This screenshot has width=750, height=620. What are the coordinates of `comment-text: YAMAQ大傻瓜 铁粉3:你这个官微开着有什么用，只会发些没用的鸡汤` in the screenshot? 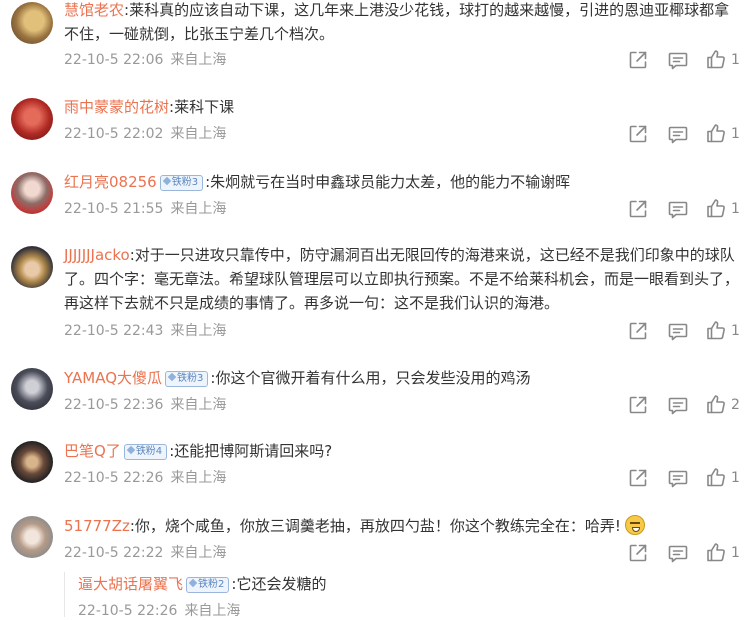 It's located at (404, 378).